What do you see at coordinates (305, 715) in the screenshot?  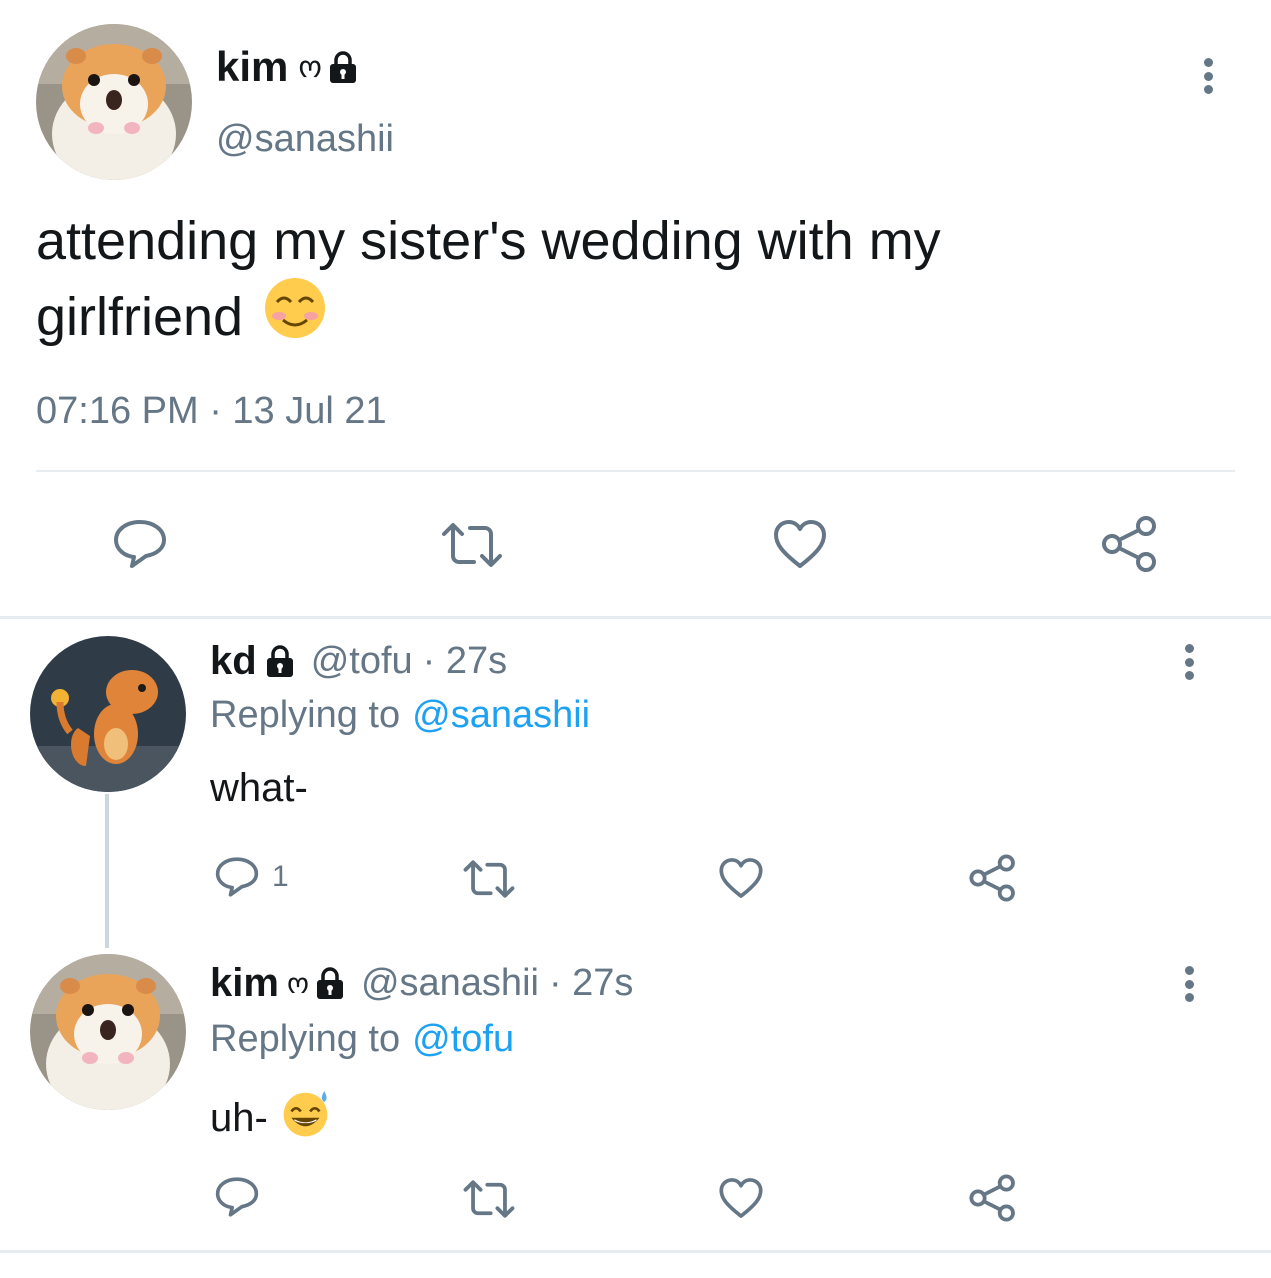 I see `reply-1-replying-prefix: Replying to` at bounding box center [305, 715].